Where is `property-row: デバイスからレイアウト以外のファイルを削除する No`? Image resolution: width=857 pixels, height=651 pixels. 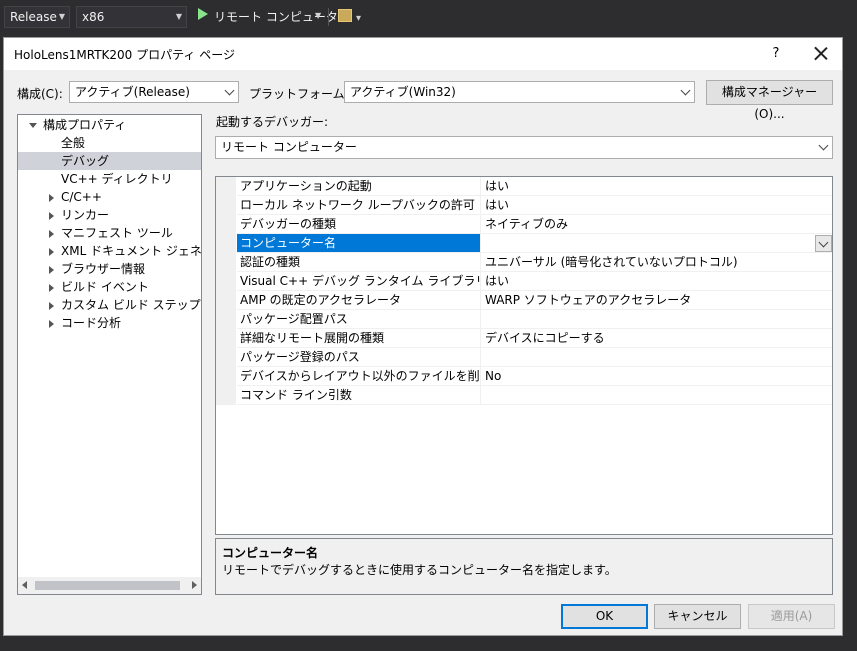
property-row: デバイスからレイアウト以外のファイルを削除する No is located at coordinates (524, 376).